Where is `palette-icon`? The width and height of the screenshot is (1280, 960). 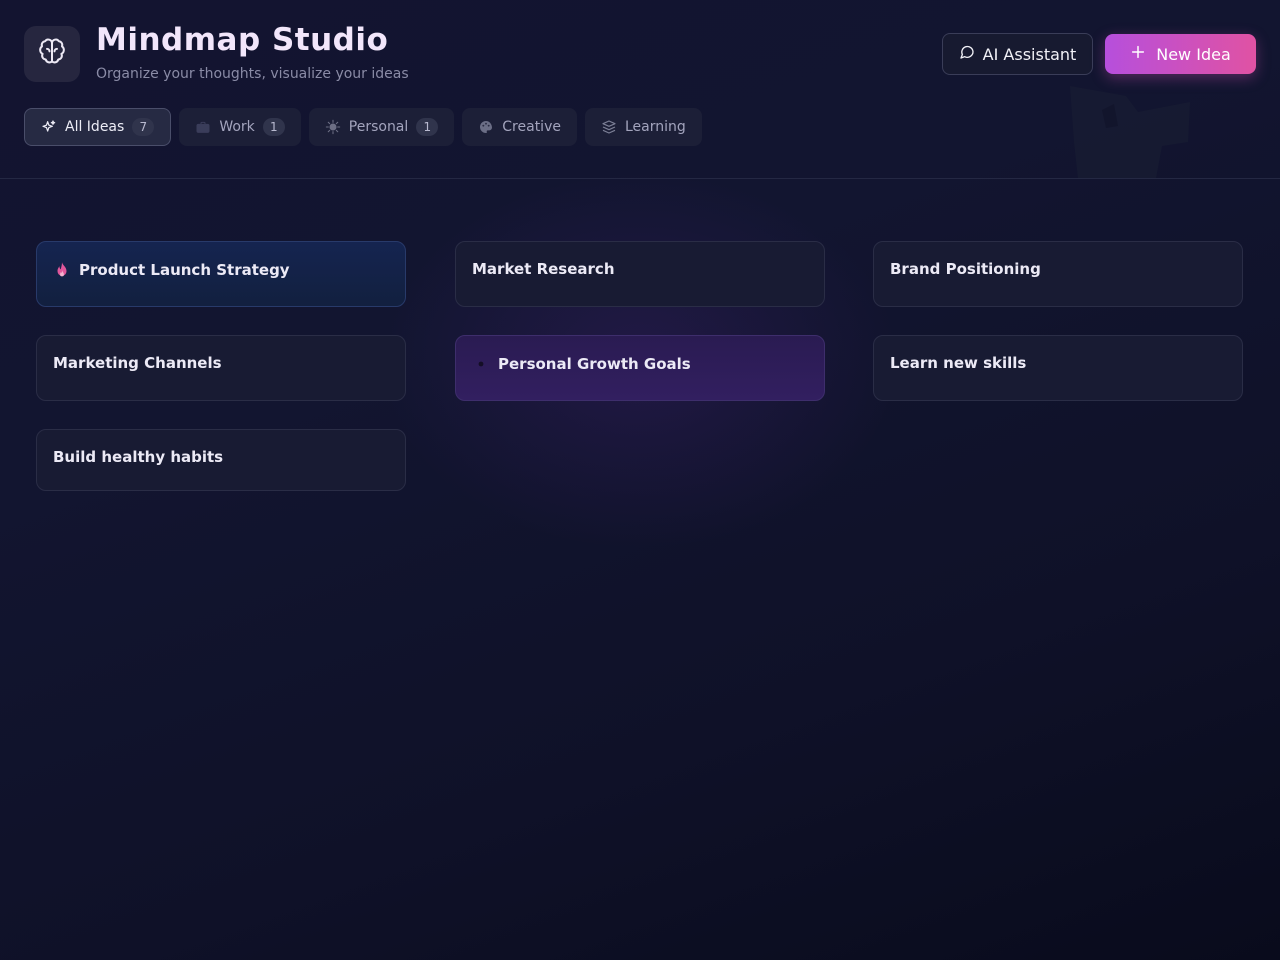
palette-icon is located at coordinates (486, 127).